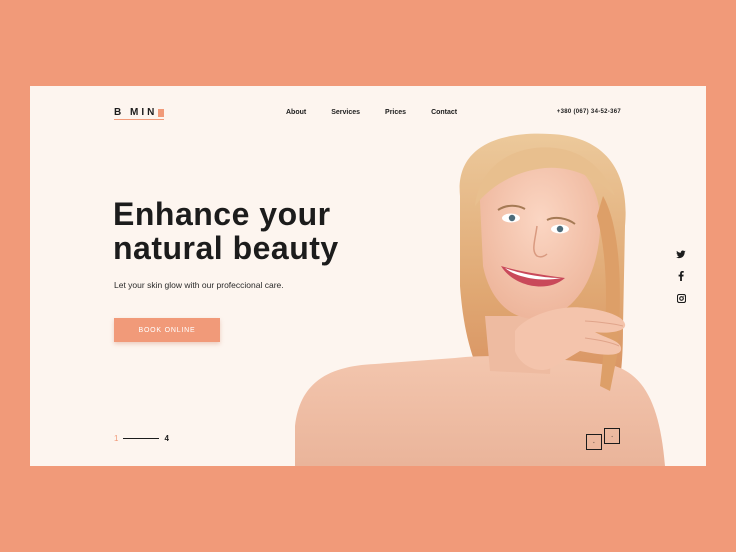 This screenshot has width=736, height=552. What do you see at coordinates (681, 298) in the screenshot?
I see `instagram-icon` at bounding box center [681, 298].